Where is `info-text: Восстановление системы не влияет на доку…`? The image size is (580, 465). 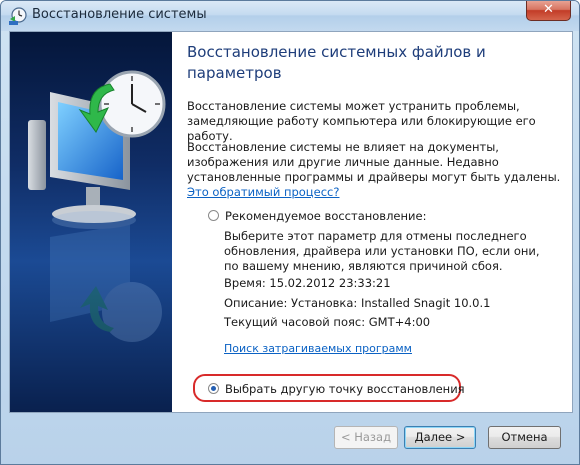 info-text: Восстановление системы не влияет на доку… is located at coordinates (374, 170).